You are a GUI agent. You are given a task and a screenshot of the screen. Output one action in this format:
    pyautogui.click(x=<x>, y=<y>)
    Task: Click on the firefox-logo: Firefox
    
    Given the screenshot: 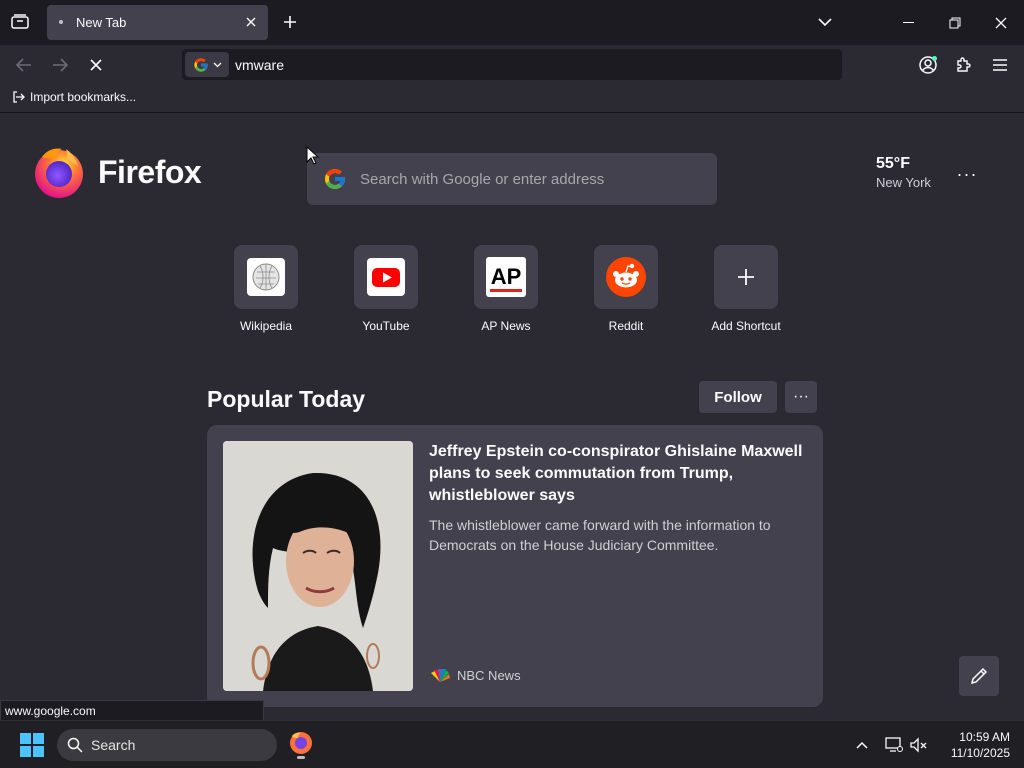 What is the action you would take?
    pyautogui.click(x=117, y=172)
    